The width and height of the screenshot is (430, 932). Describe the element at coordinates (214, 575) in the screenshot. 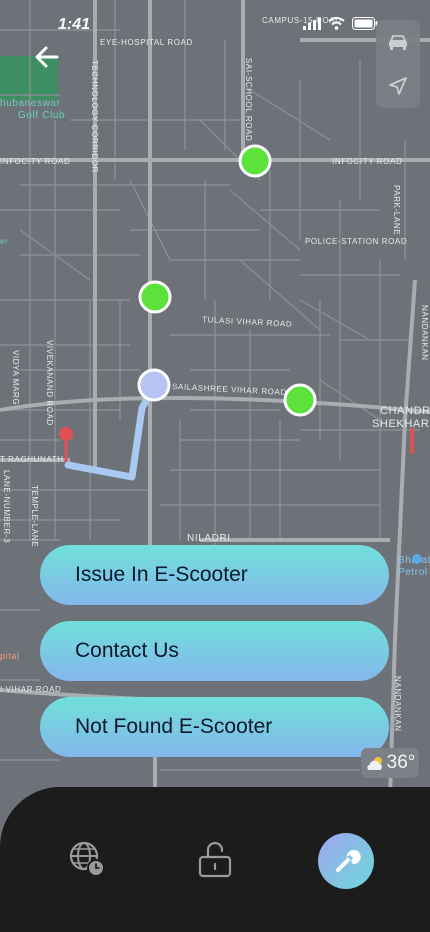

I see `issue-in-e-scooter-button: Issue In E-Scooter` at that location.